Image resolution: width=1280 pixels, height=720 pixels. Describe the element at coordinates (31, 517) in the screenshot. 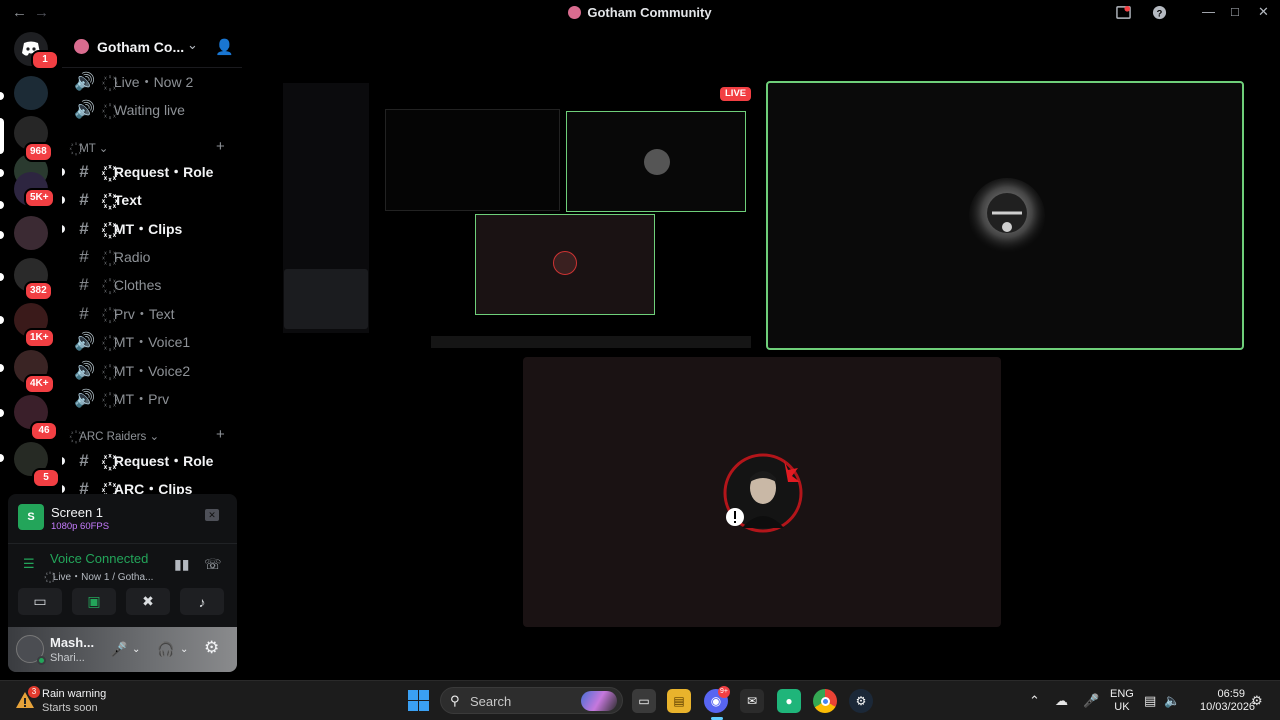

I see `screen-share-thumbnail: S` at that location.